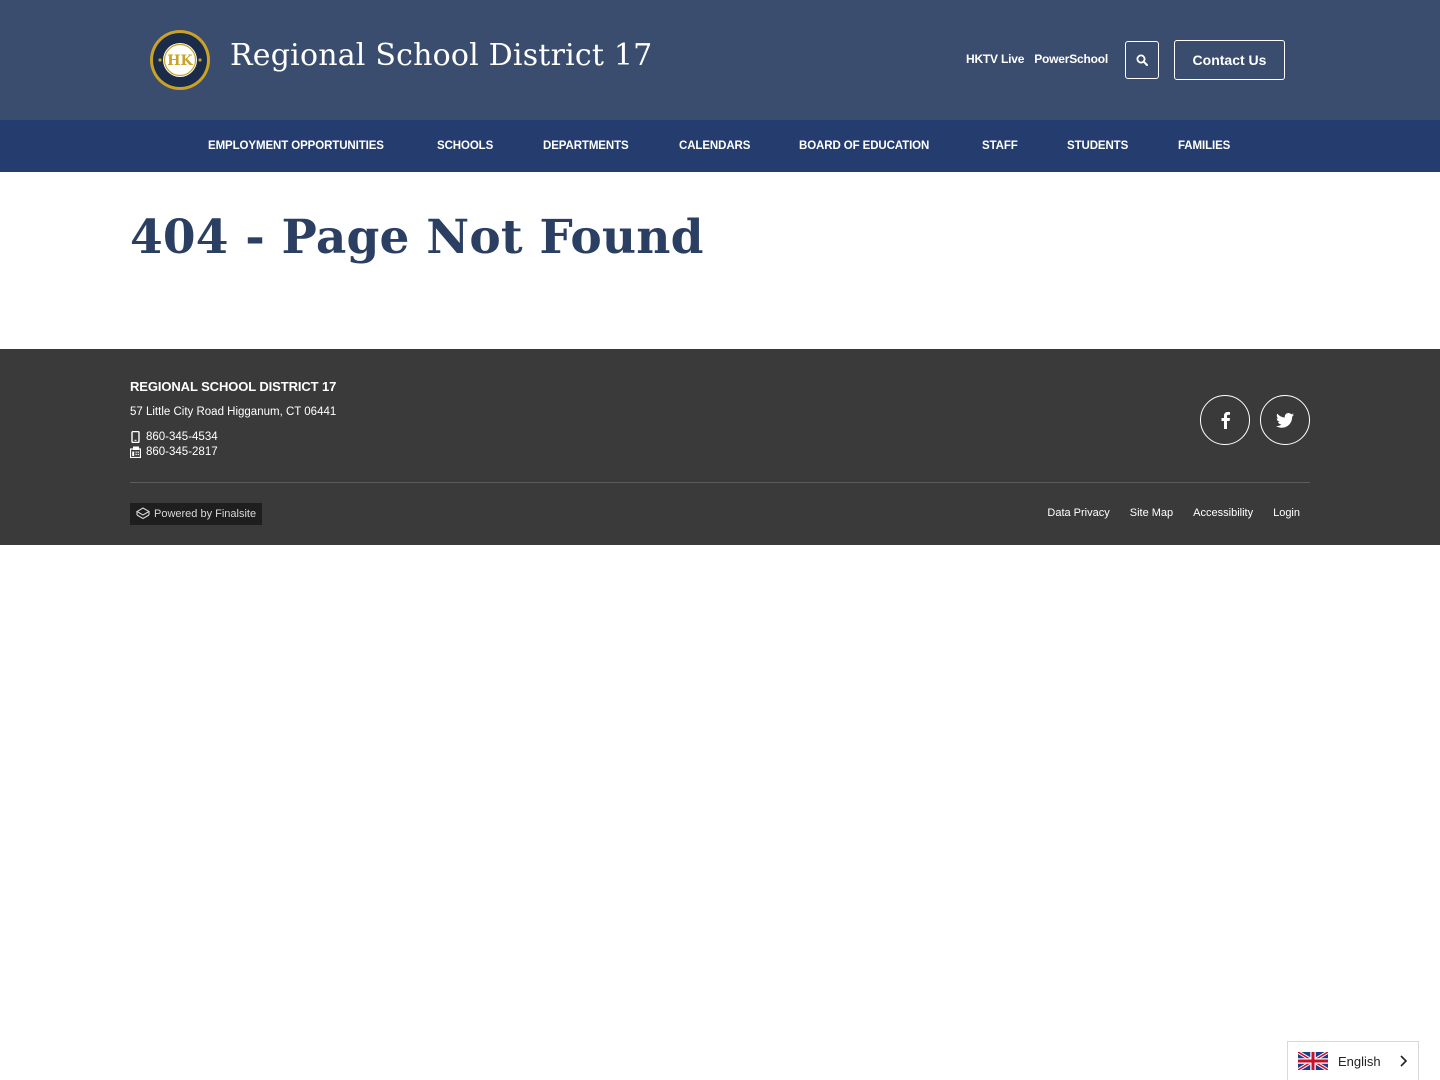  I want to click on quick-links: HKTV Live PowerSchool, so click(1037, 59).